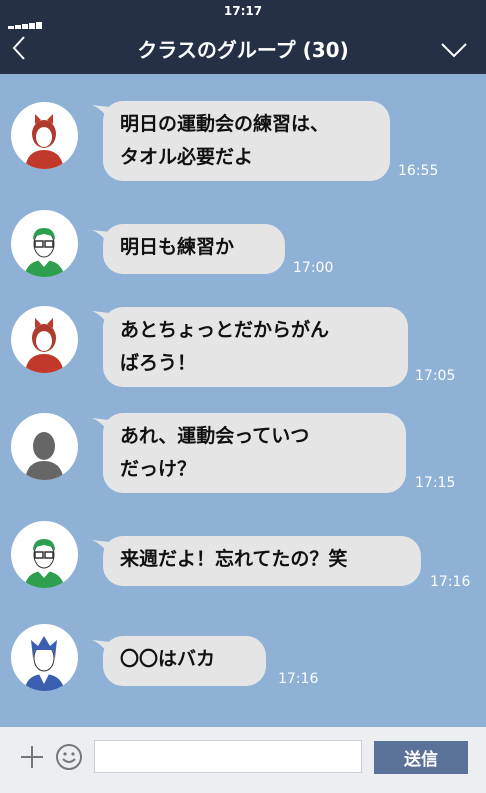  What do you see at coordinates (44, 446) in the screenshot?
I see `silhouette-avatar` at bounding box center [44, 446].